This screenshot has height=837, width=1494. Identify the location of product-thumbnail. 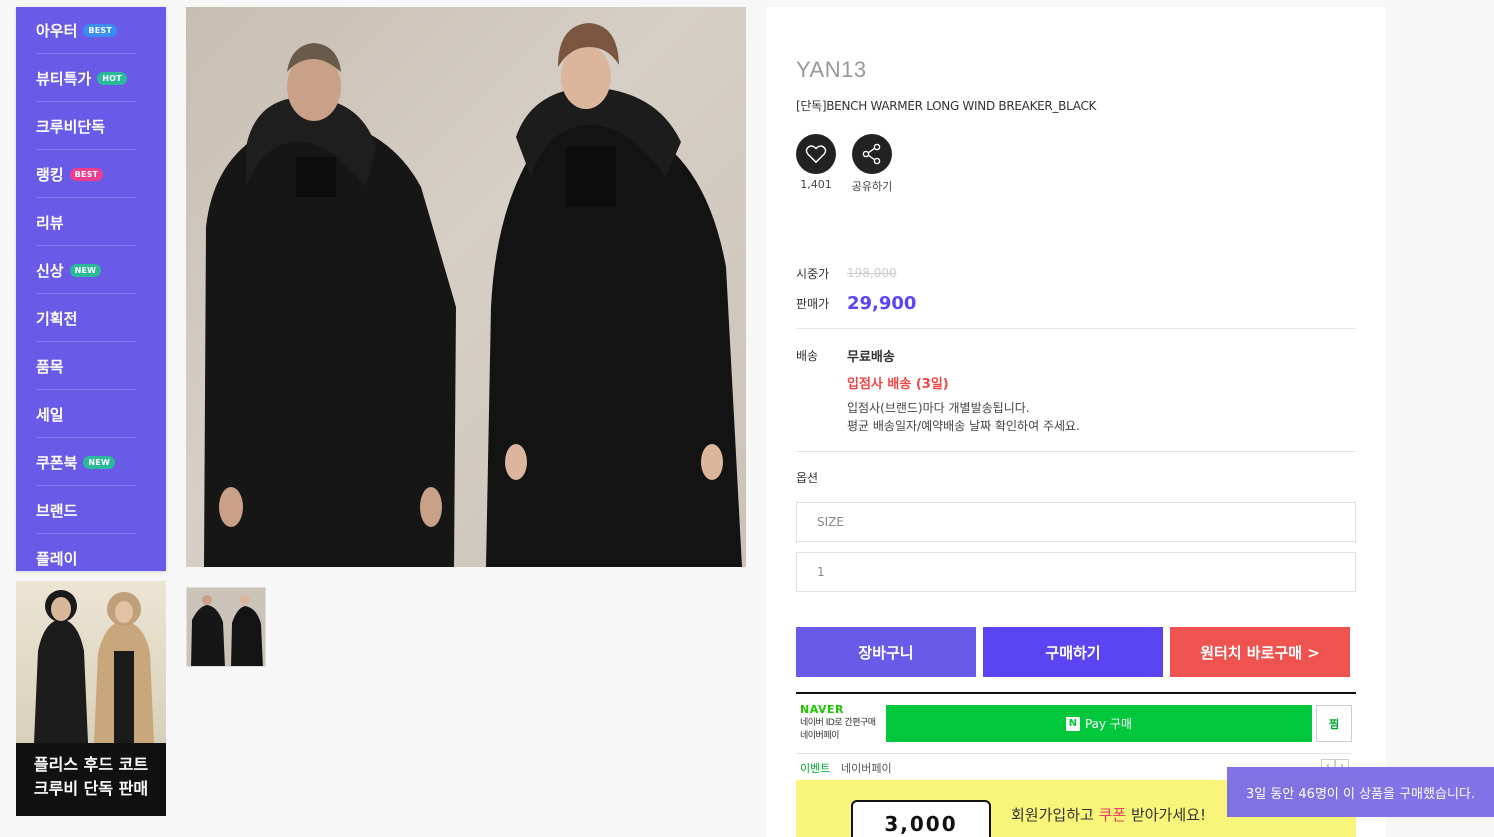
(226, 627).